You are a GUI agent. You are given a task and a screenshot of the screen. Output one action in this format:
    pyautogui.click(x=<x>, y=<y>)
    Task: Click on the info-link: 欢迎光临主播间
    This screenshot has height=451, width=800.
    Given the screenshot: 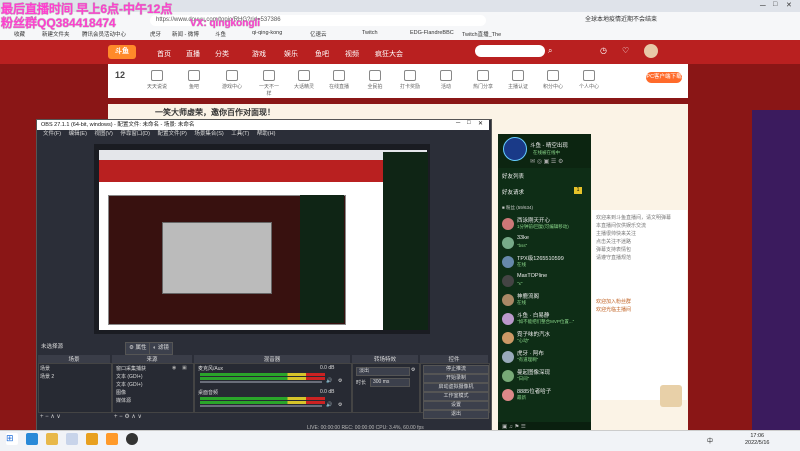 What is the action you would take?
    pyautogui.click(x=613, y=309)
    